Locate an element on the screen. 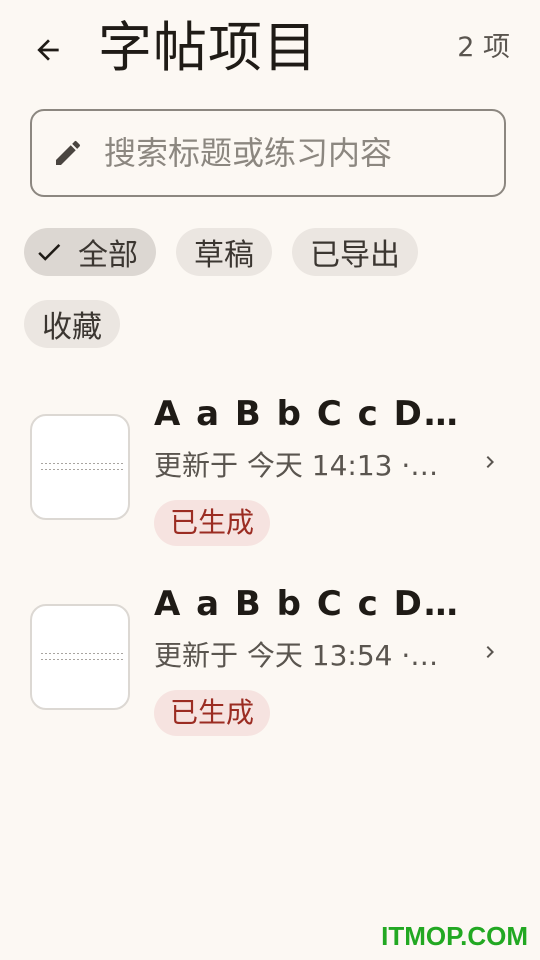 This screenshot has height=960, width=540. arrow-left-icon is located at coordinates (48, 50).